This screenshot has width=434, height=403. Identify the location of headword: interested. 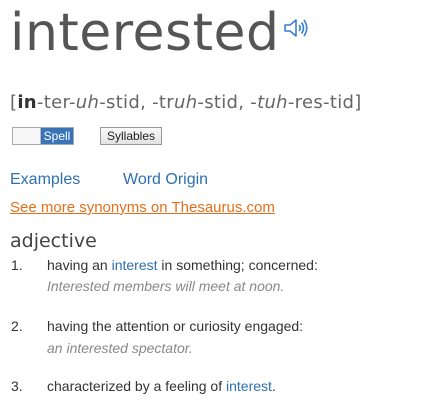
(145, 33).